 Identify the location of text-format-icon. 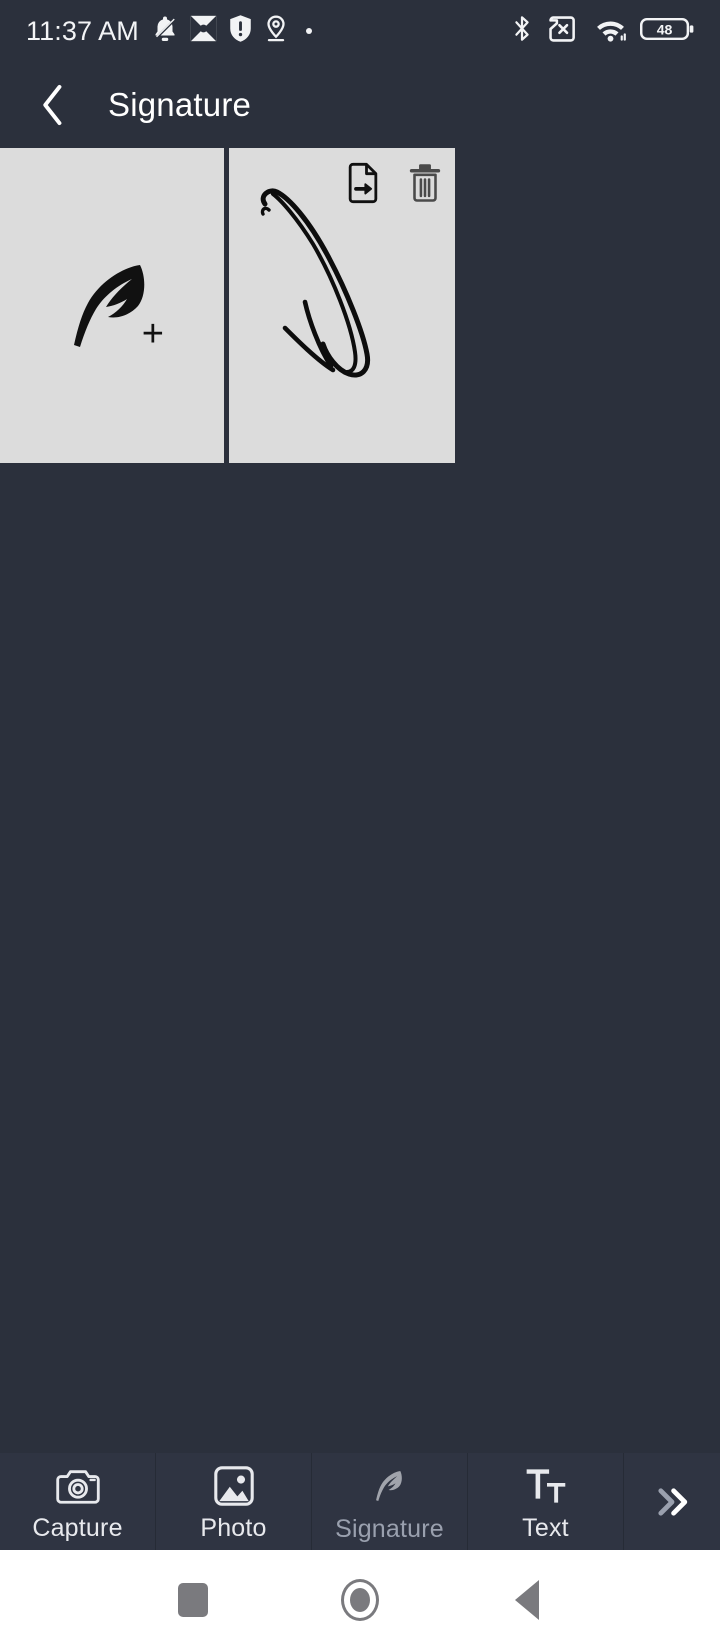
(545, 1485).